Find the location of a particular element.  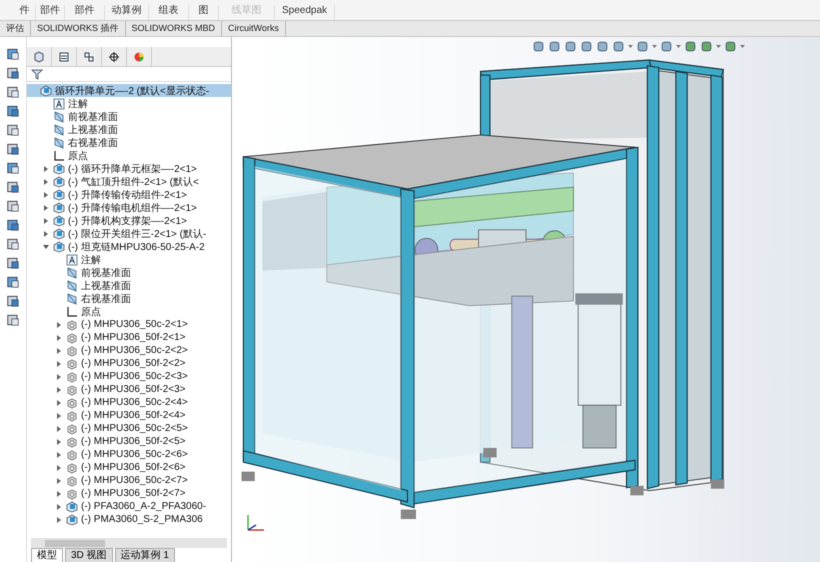

tree-item: (-) MHPU306_50c-2<5> is located at coordinates (129, 428).